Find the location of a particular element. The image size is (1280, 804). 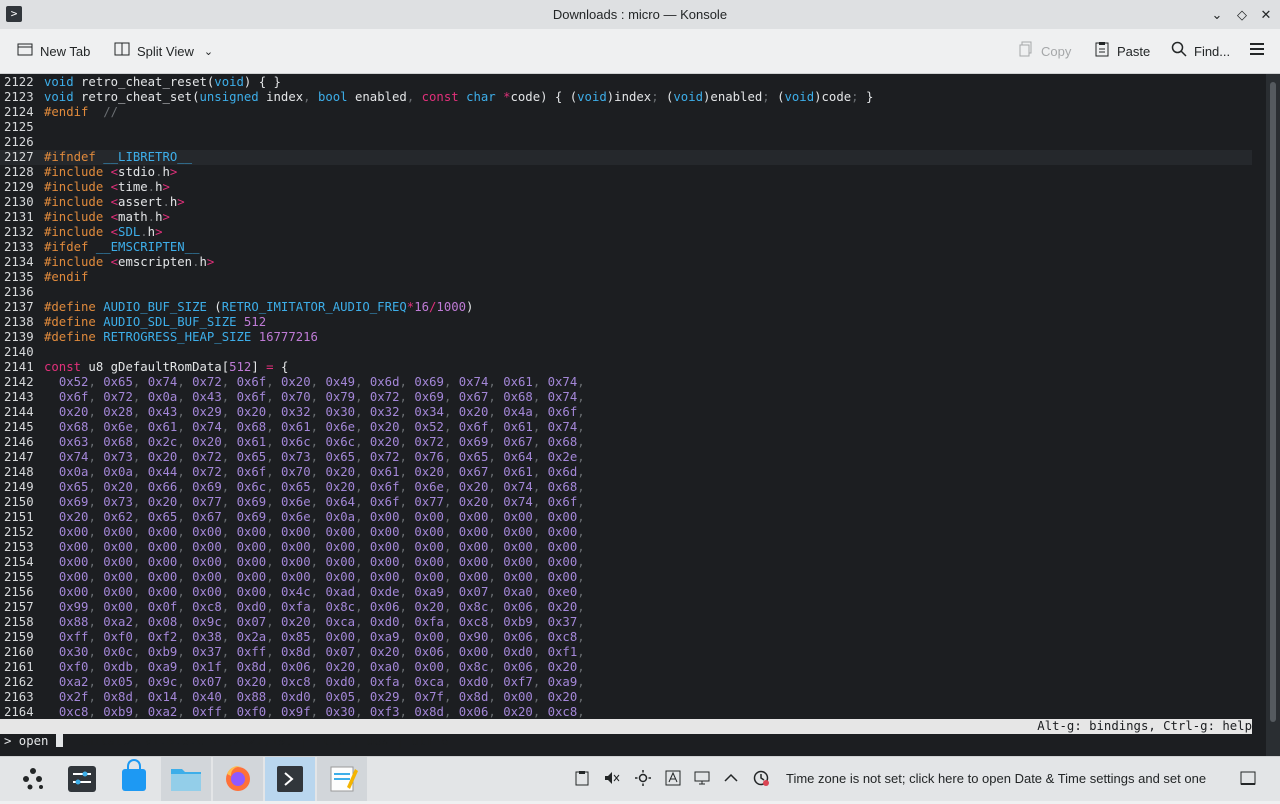

line-number: 2158 is located at coordinates (19, 622).